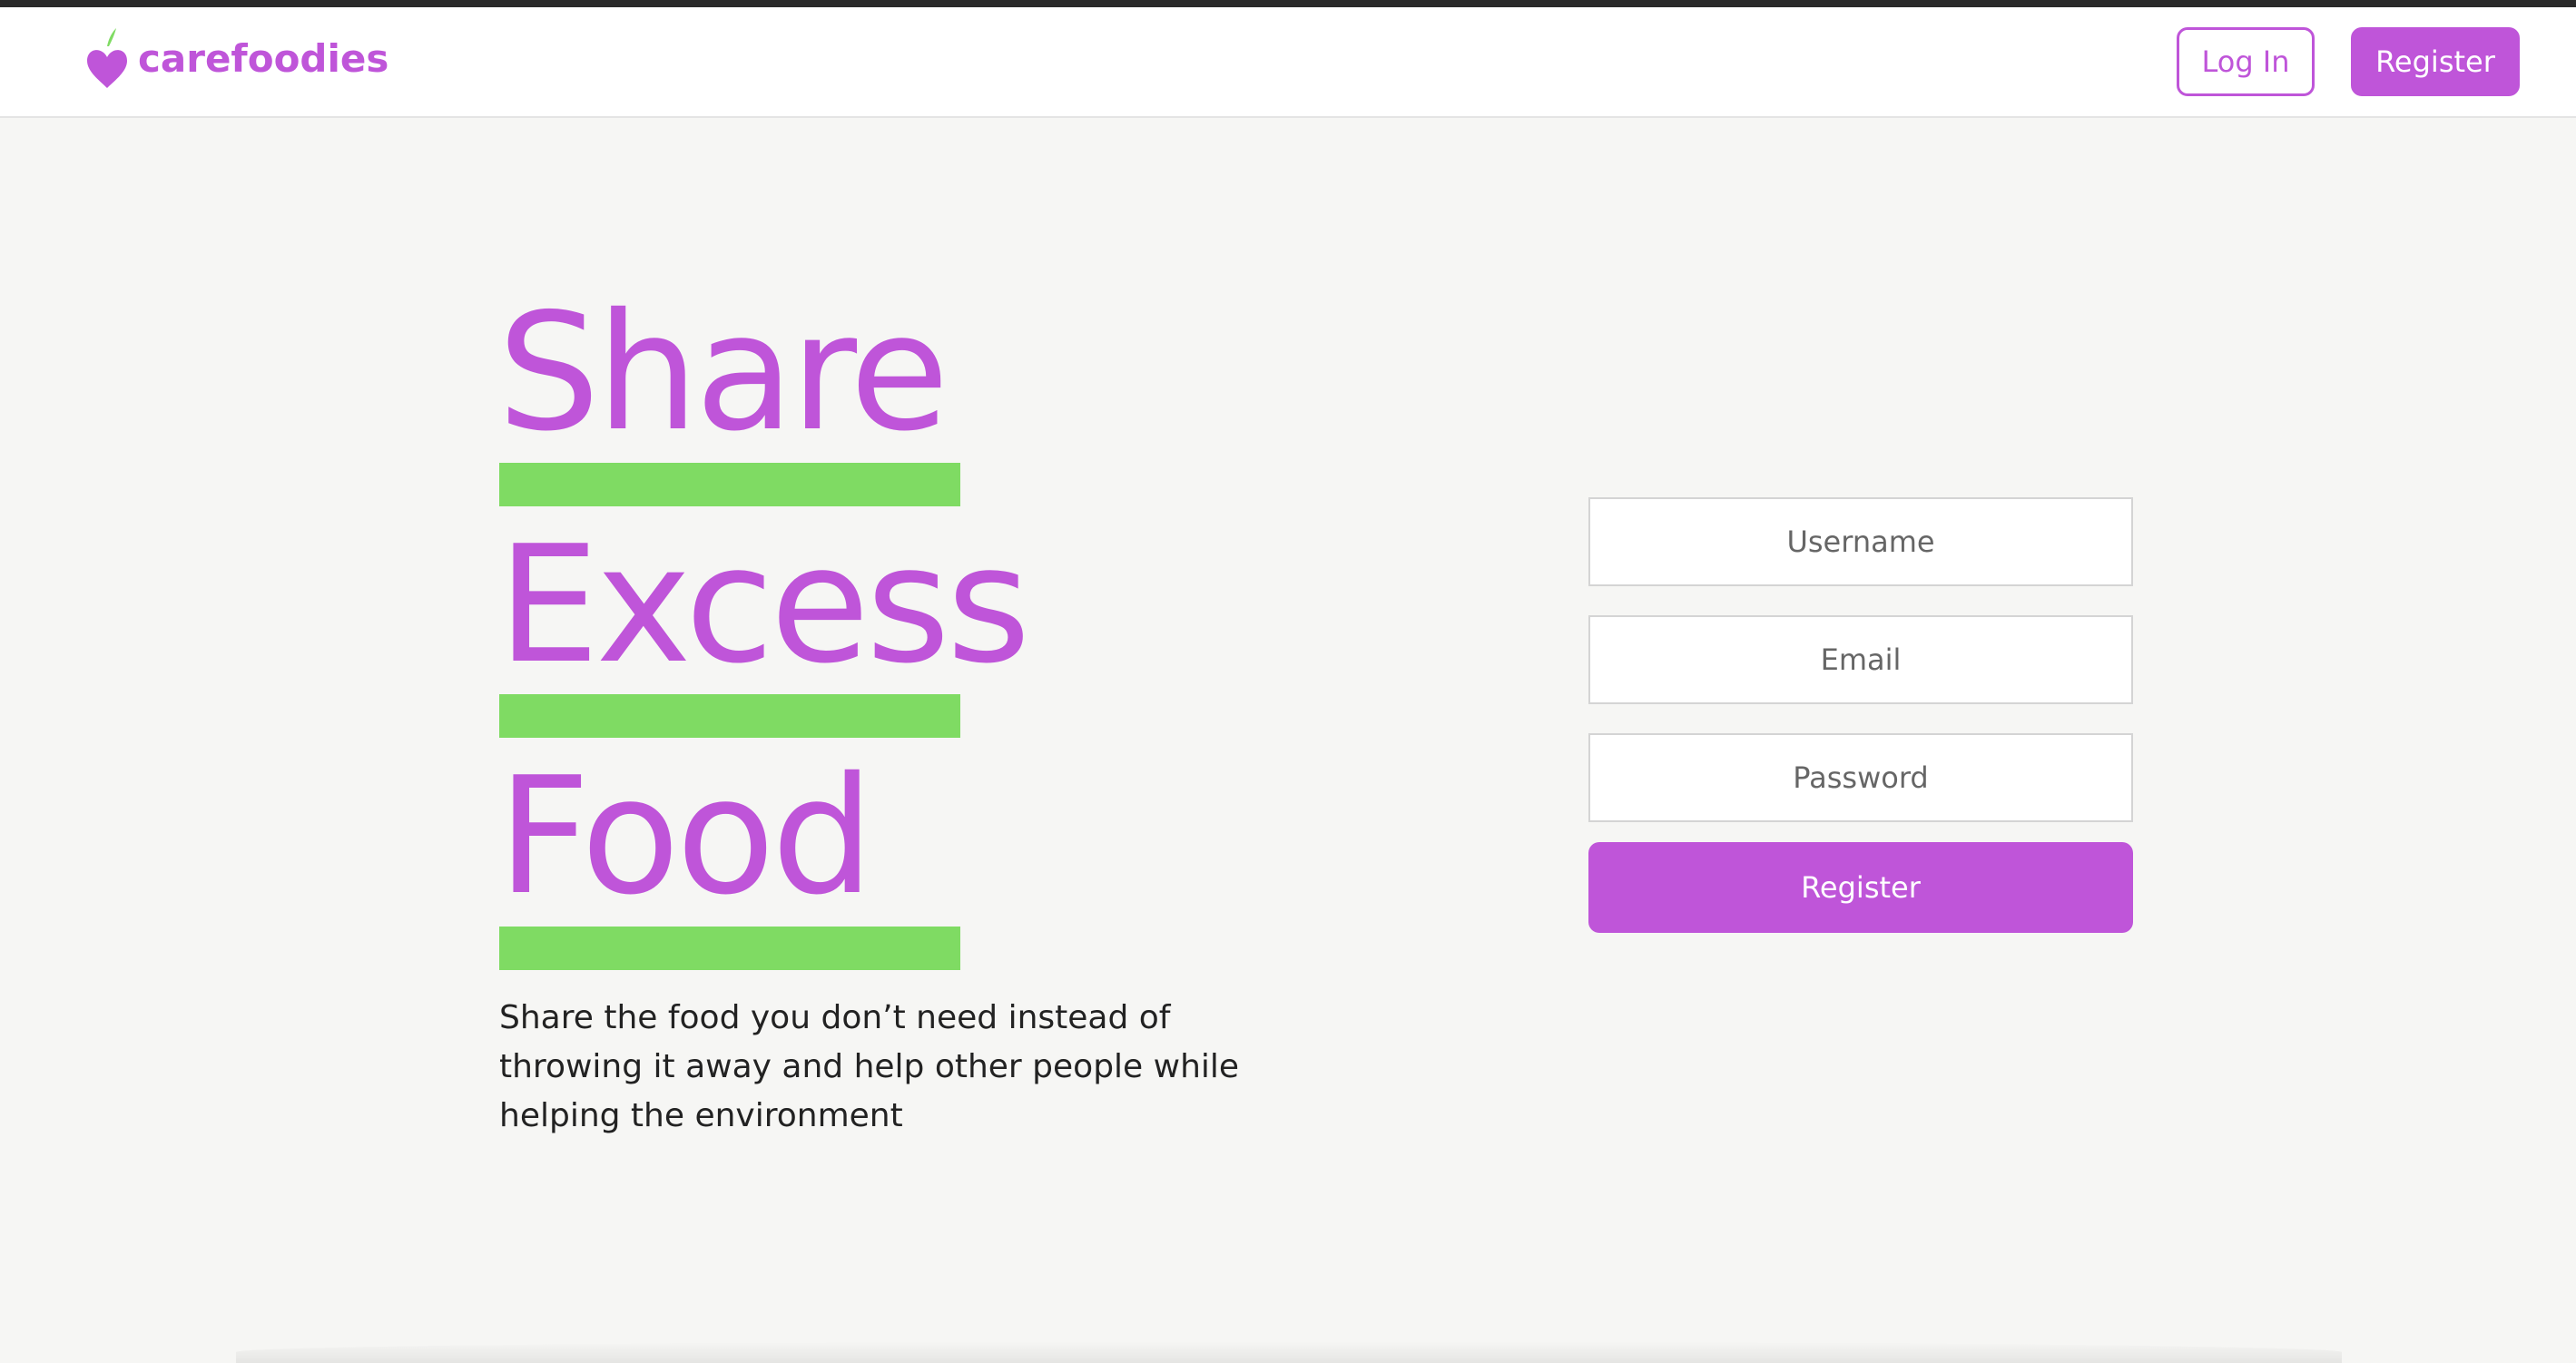 The height and width of the screenshot is (1363, 2576). Describe the element at coordinates (1860, 888) in the screenshot. I see `register-submit-button: Register` at that location.